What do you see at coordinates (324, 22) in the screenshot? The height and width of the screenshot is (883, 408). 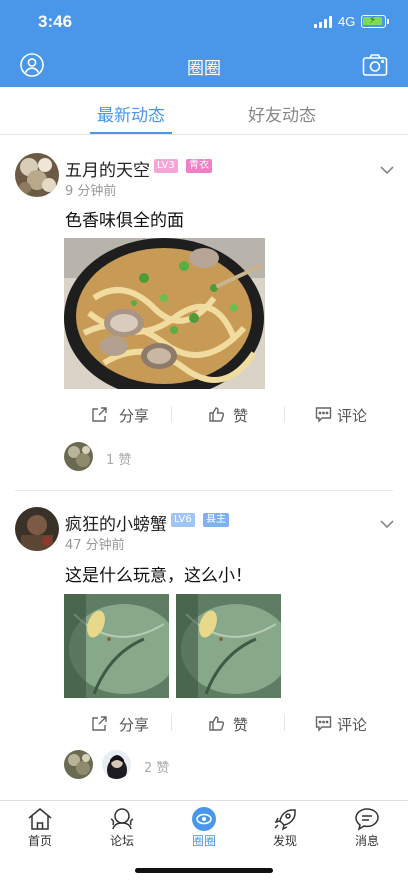 I see `signal-icon` at bounding box center [324, 22].